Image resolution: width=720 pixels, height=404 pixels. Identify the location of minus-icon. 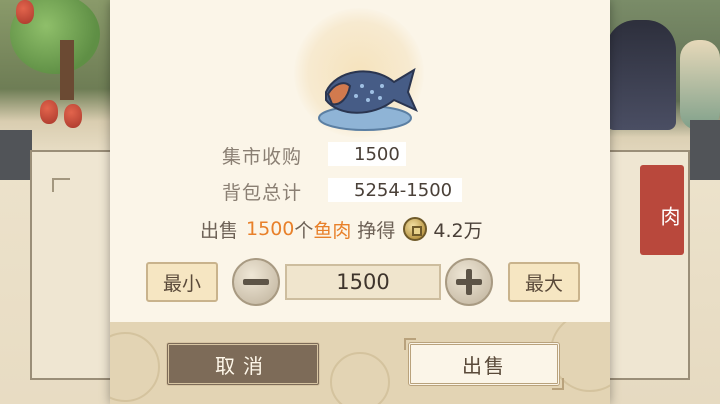
(256, 282).